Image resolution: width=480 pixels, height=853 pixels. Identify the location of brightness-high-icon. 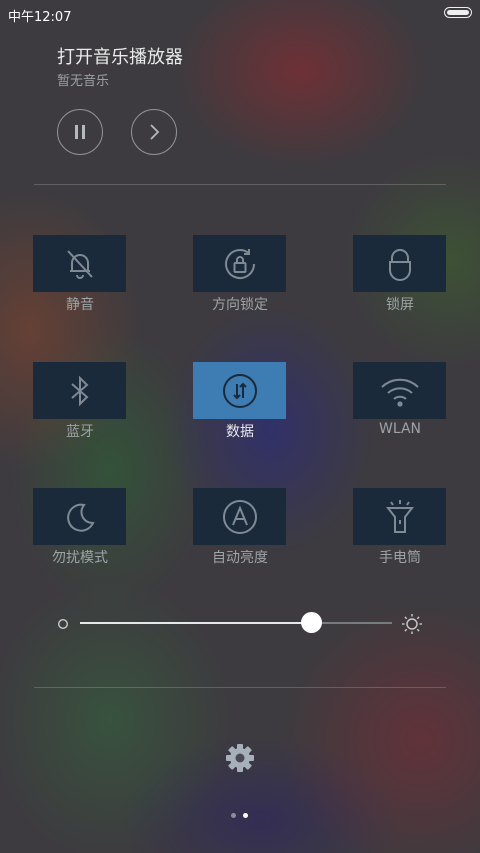
(412, 624).